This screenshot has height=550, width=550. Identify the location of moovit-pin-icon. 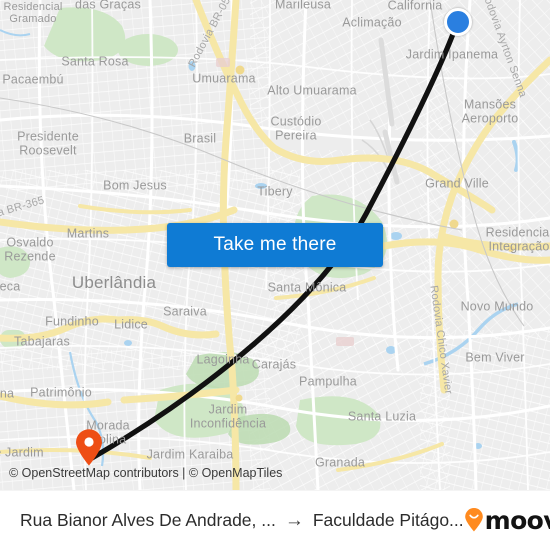
(473, 520).